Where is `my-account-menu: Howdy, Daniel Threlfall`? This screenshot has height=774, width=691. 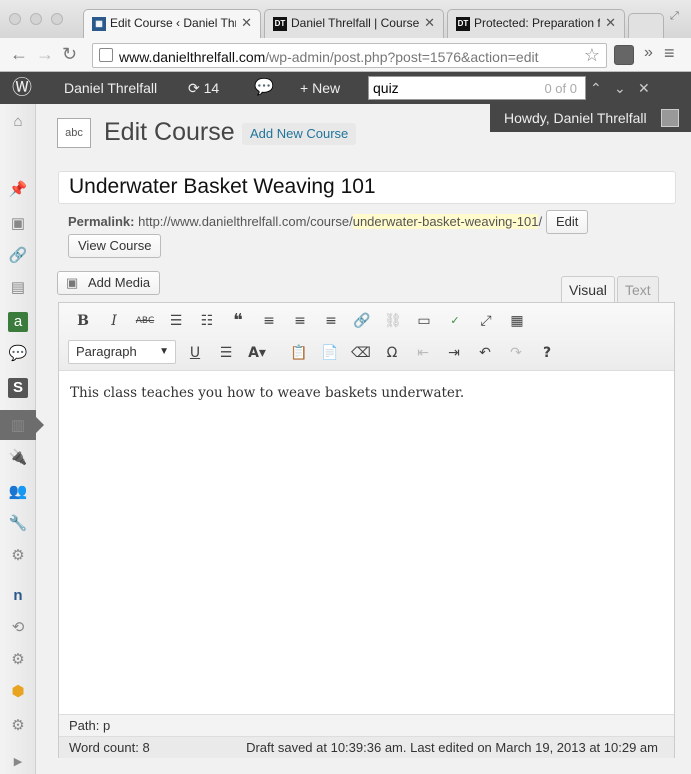
my-account-menu: Howdy, Daniel Threlfall is located at coordinates (590, 118).